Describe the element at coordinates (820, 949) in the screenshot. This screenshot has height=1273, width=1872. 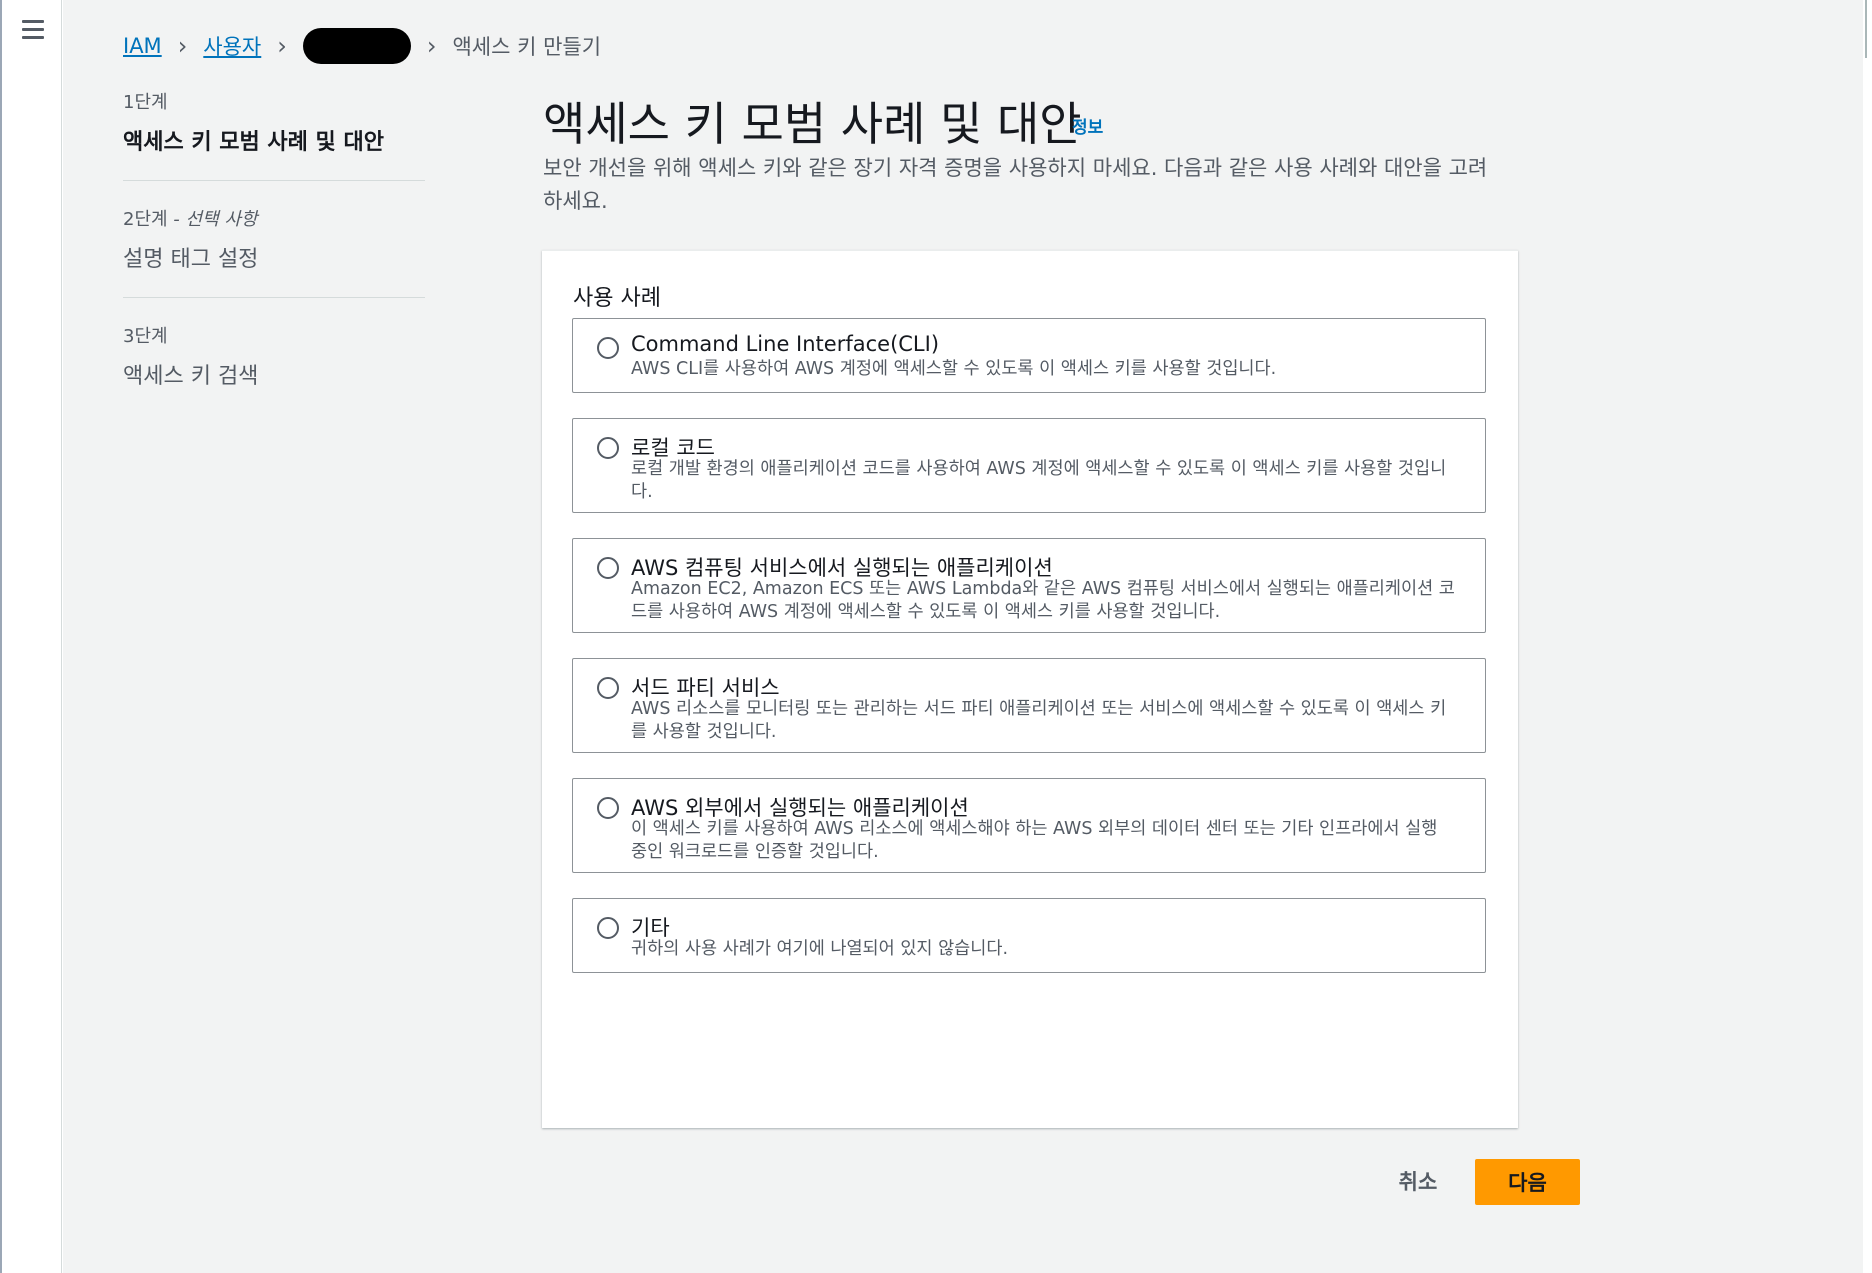
I see `option-description: 귀하의 사용 사례가 여기에 나열되어 있지 않습니다.` at that location.